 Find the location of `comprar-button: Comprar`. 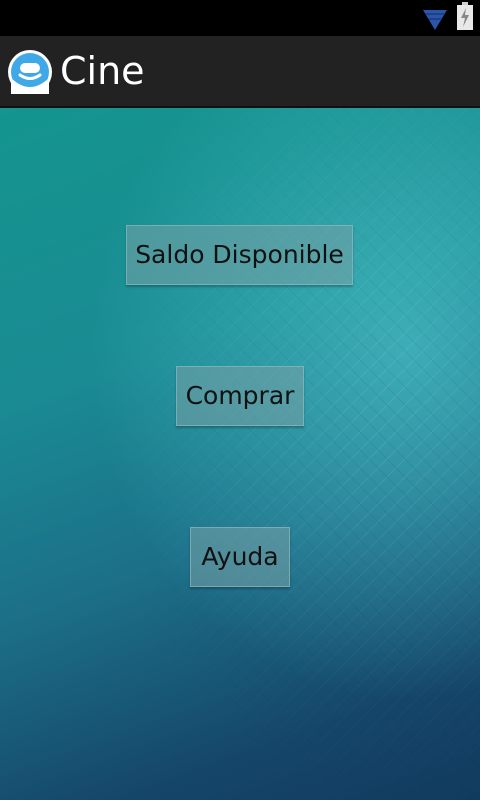

comprar-button: Comprar is located at coordinates (240, 396).